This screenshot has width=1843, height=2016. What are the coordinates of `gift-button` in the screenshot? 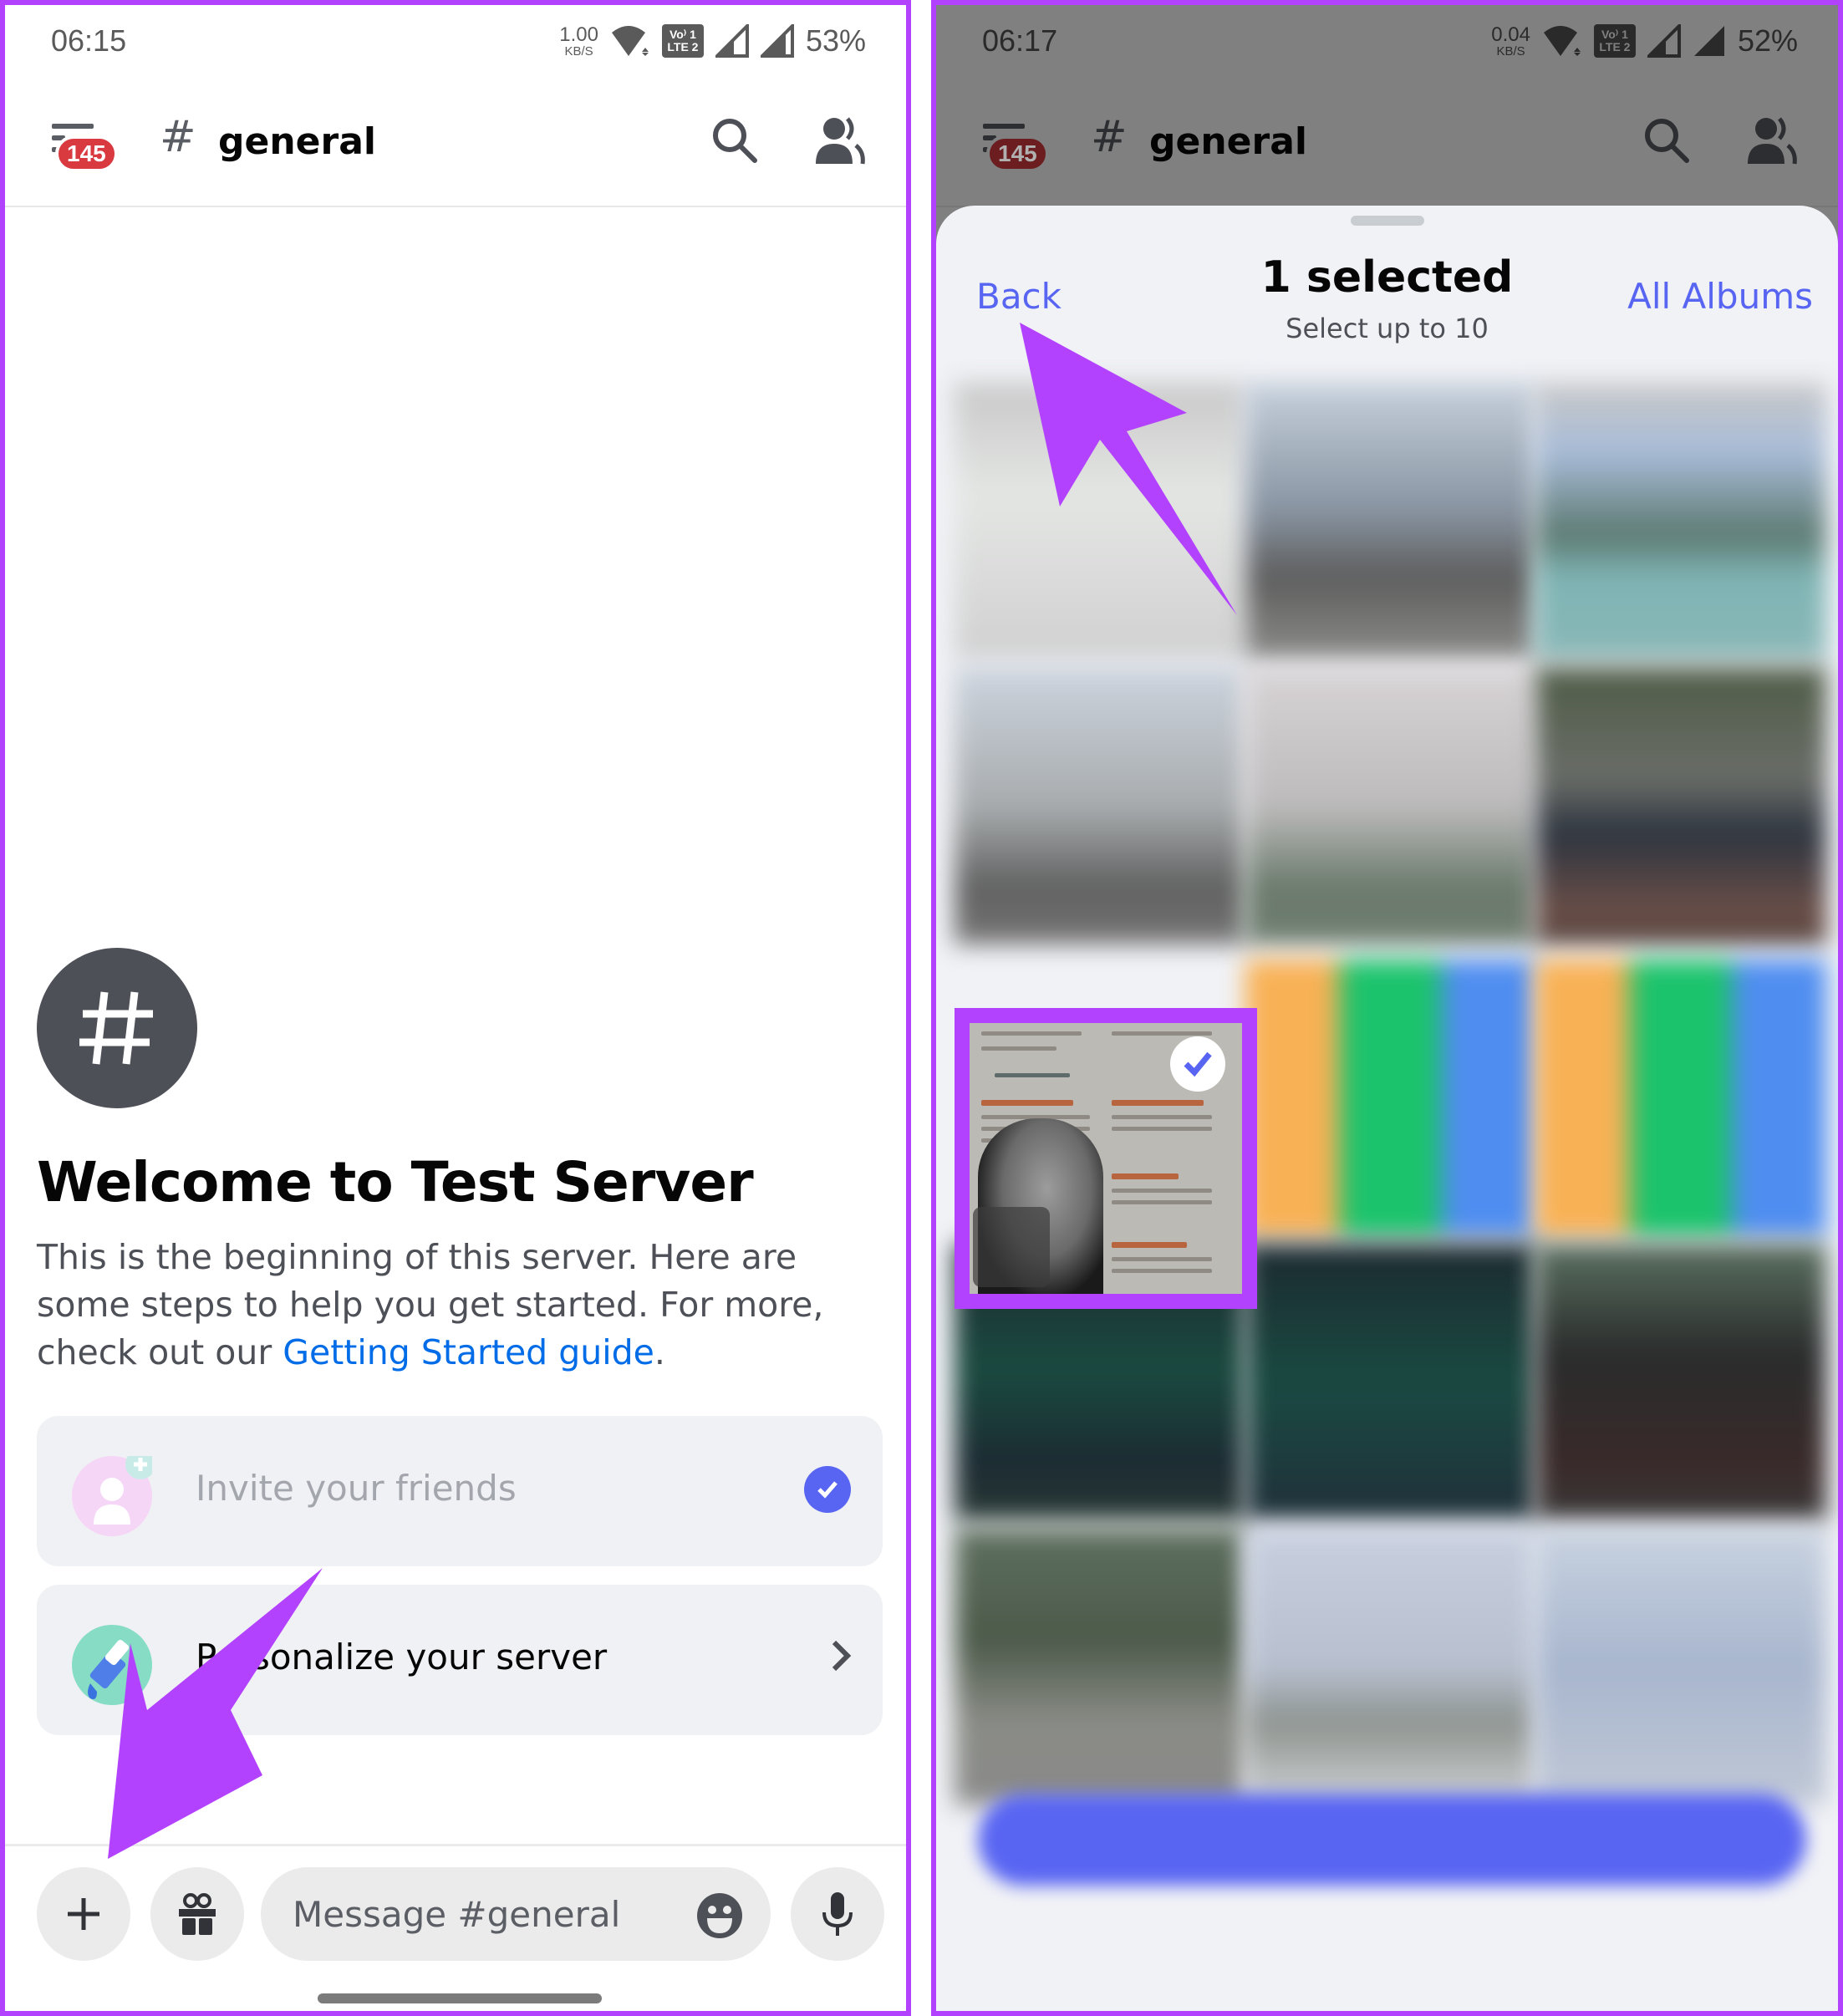 It's located at (197, 1914).